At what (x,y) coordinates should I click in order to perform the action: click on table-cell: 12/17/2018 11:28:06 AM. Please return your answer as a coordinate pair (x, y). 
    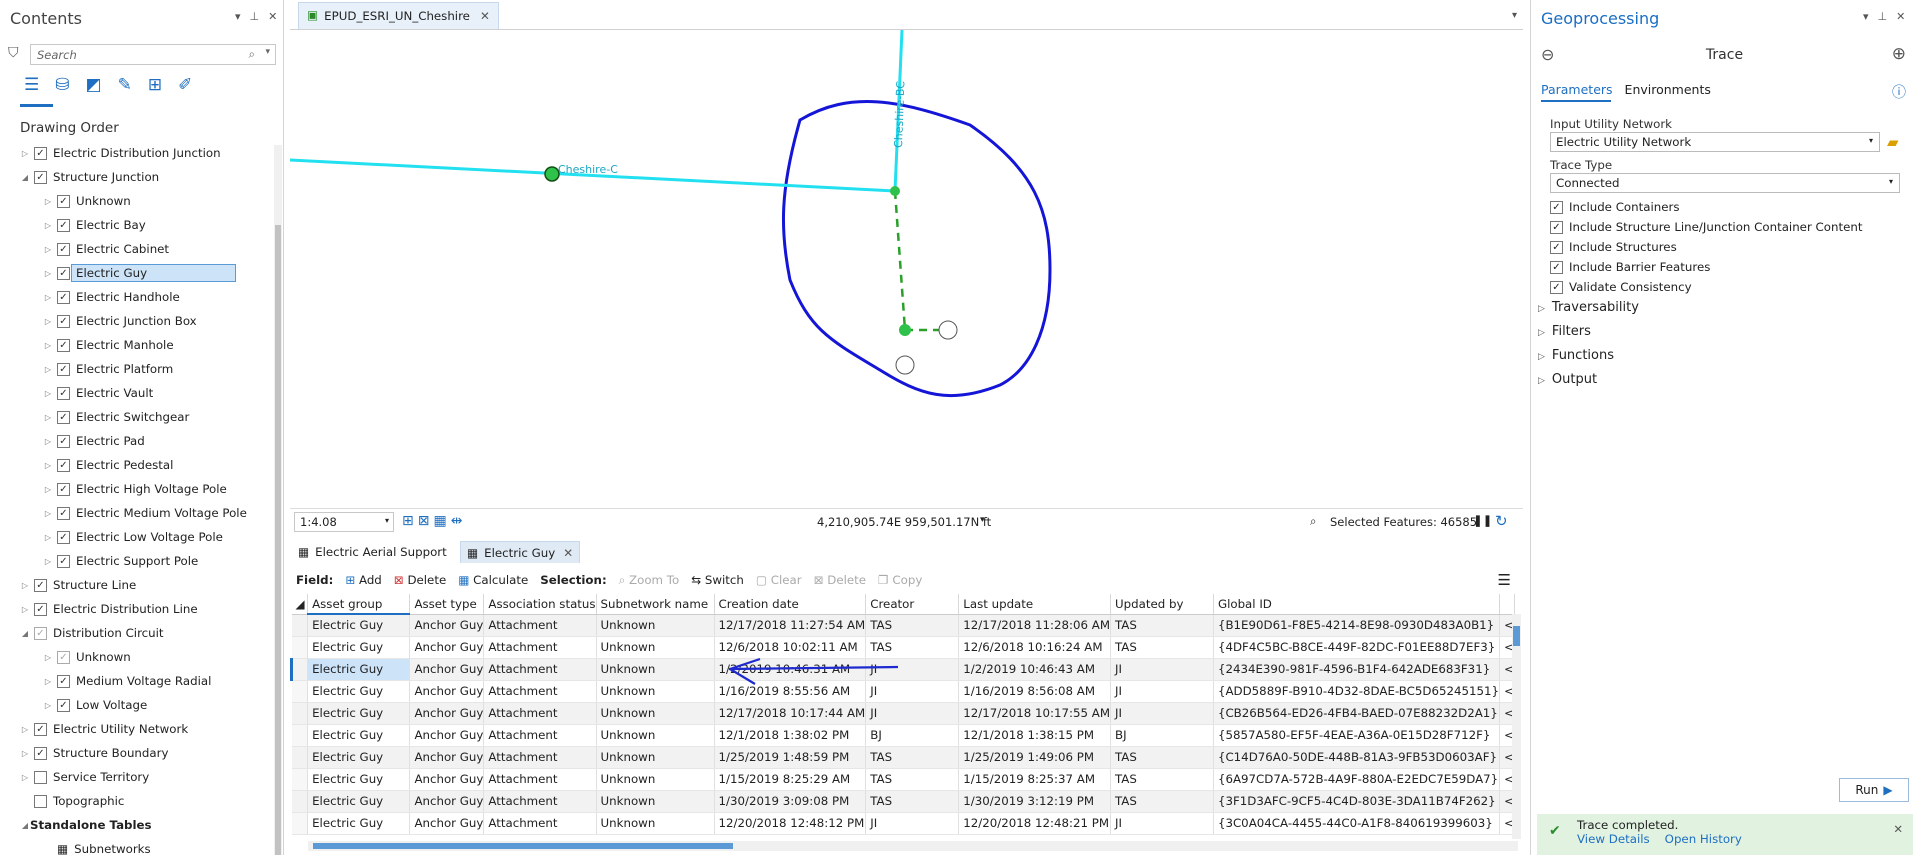
    Looking at the image, I should click on (1035, 625).